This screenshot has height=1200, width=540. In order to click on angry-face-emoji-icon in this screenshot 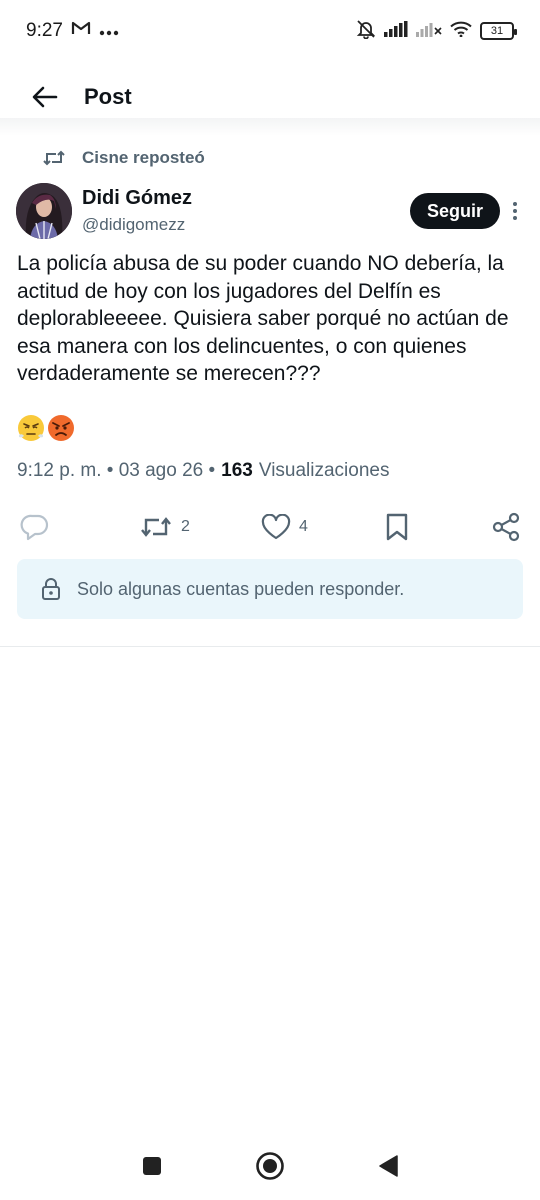, I will do `click(61, 428)`.